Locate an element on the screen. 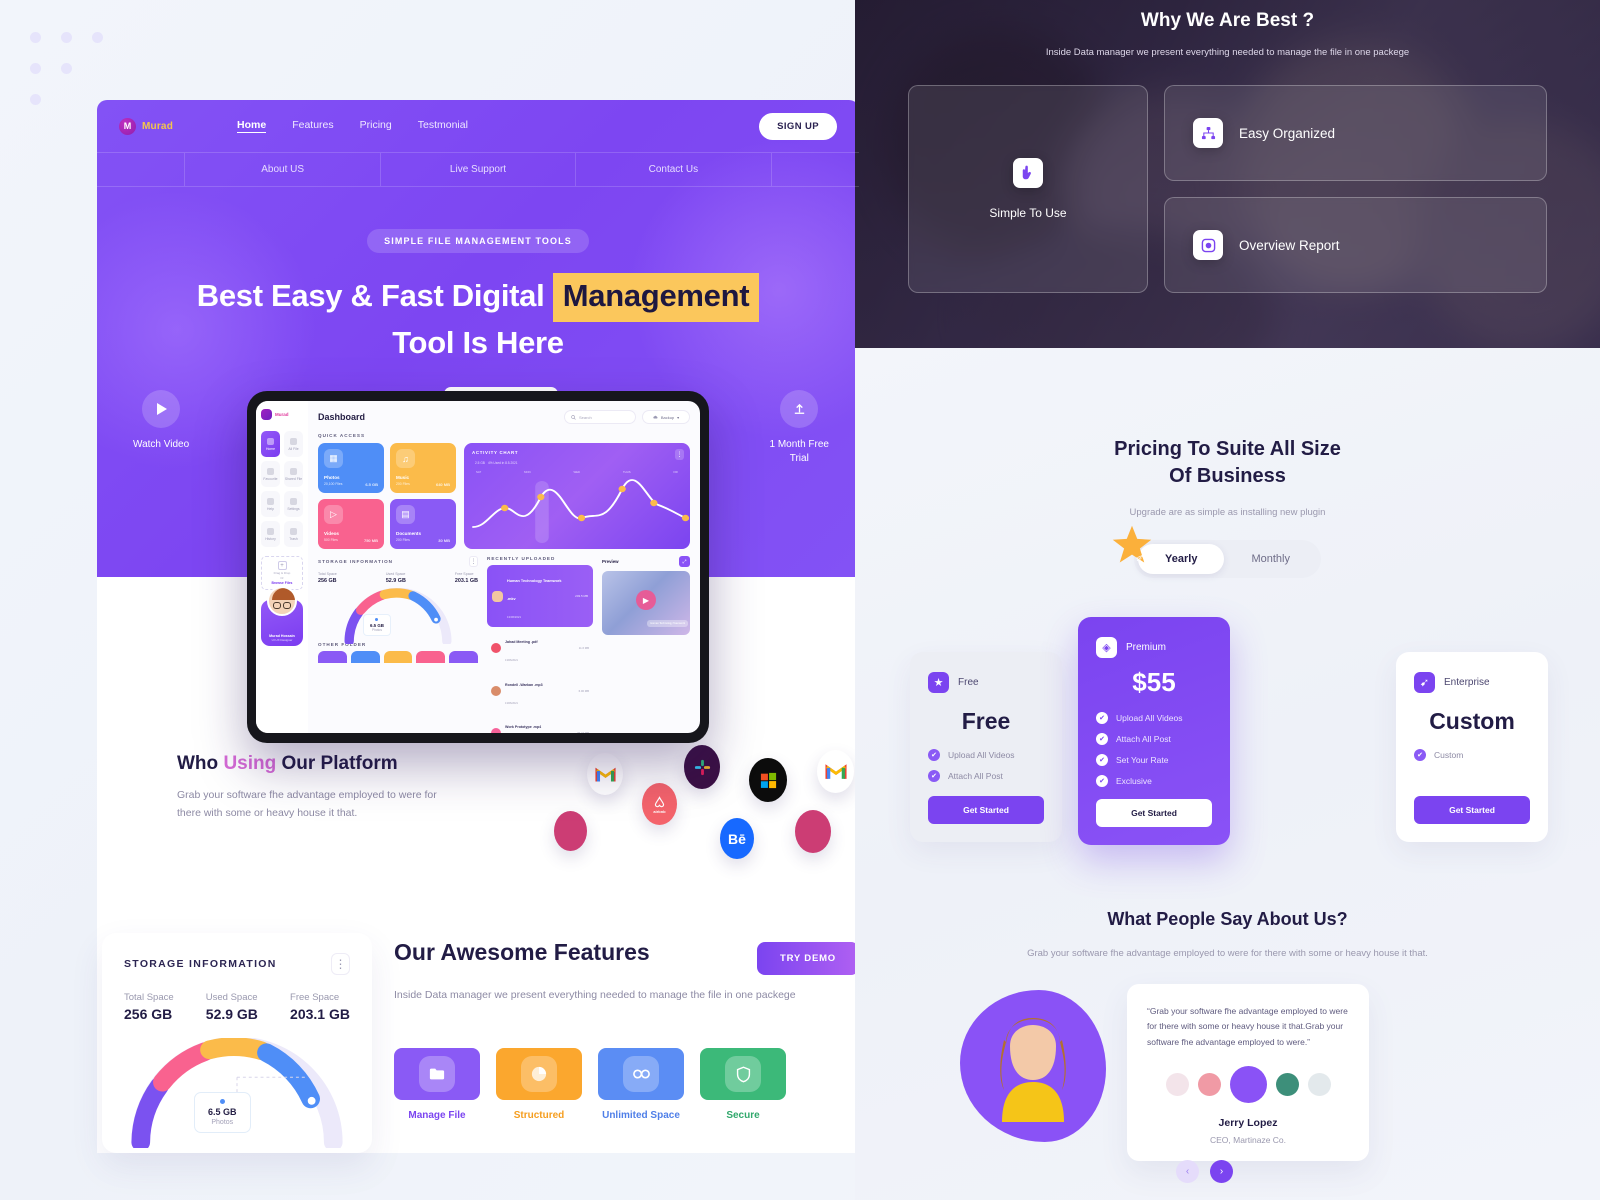 The image size is (1600, 1200). preview-caption: Human Technology Teamwork is located at coordinates (667, 623).